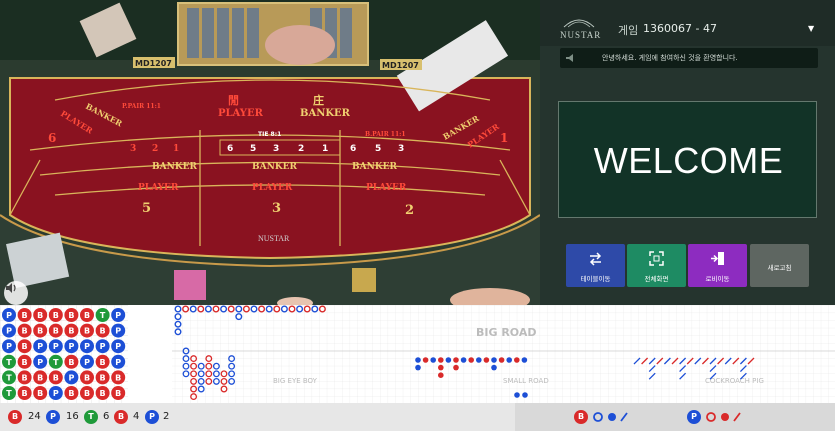  I want to click on refresh-label: 새로고침, so click(779, 268).